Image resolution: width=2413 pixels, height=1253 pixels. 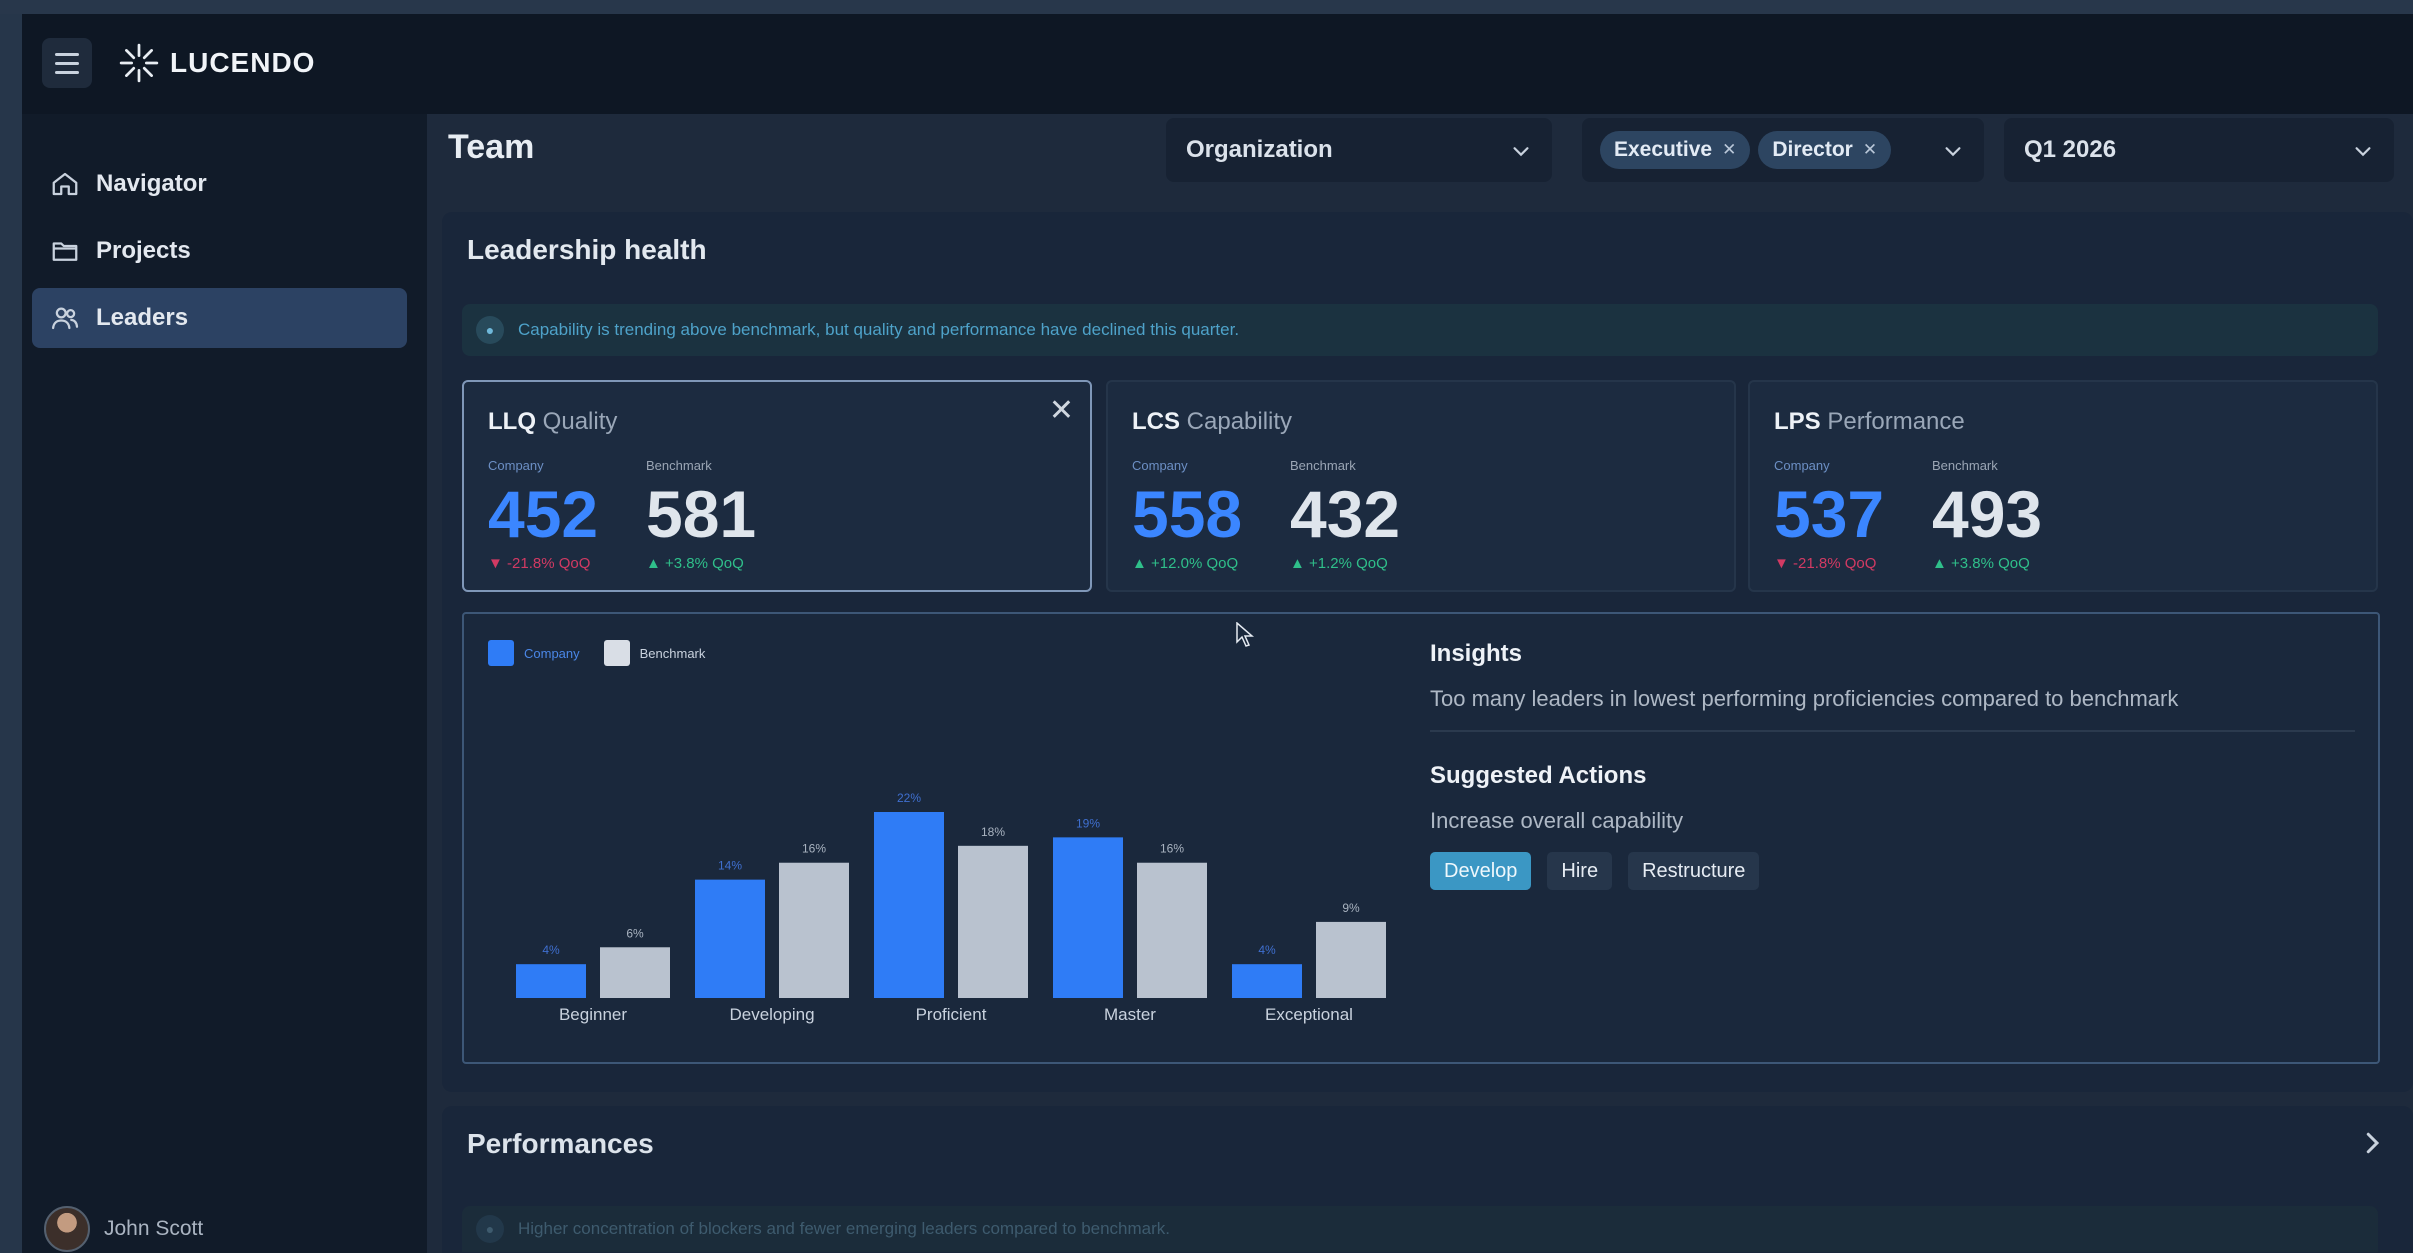 I want to click on role-filter-select: Executive ✕ Director ✕, so click(x=1783, y=150).